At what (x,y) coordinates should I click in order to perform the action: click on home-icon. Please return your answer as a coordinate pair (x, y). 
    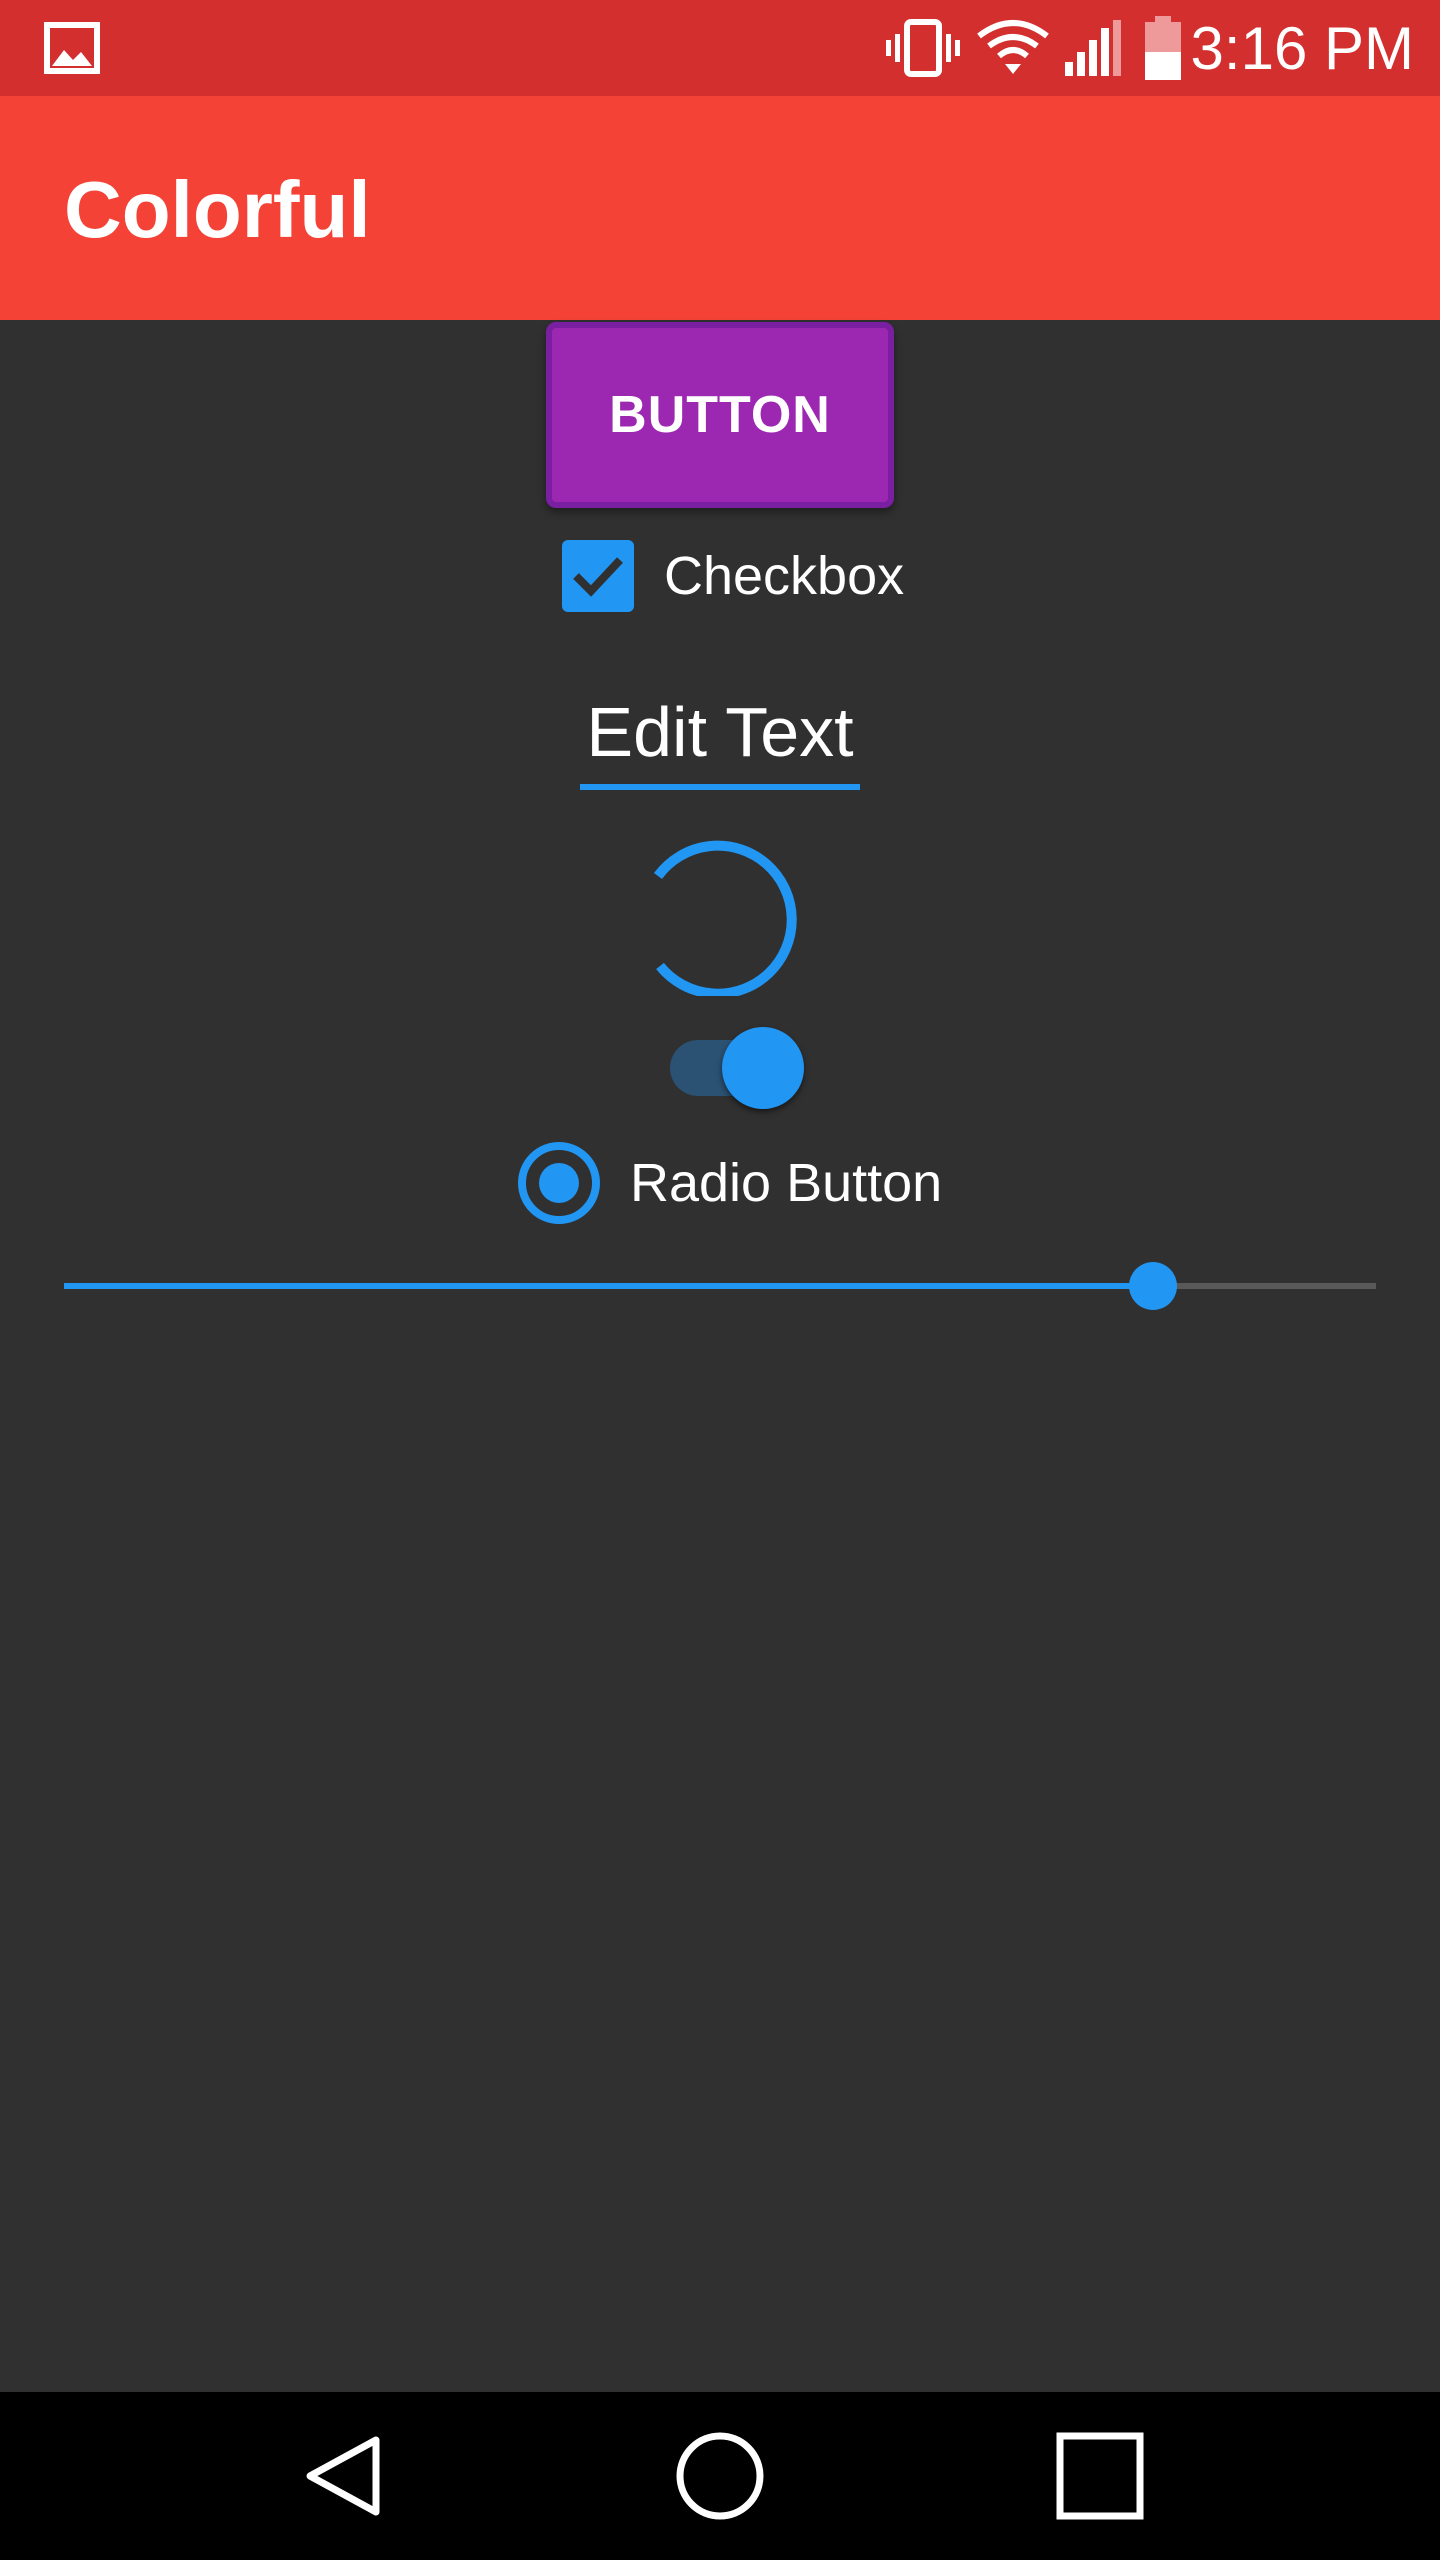
    Looking at the image, I should click on (720, 2476).